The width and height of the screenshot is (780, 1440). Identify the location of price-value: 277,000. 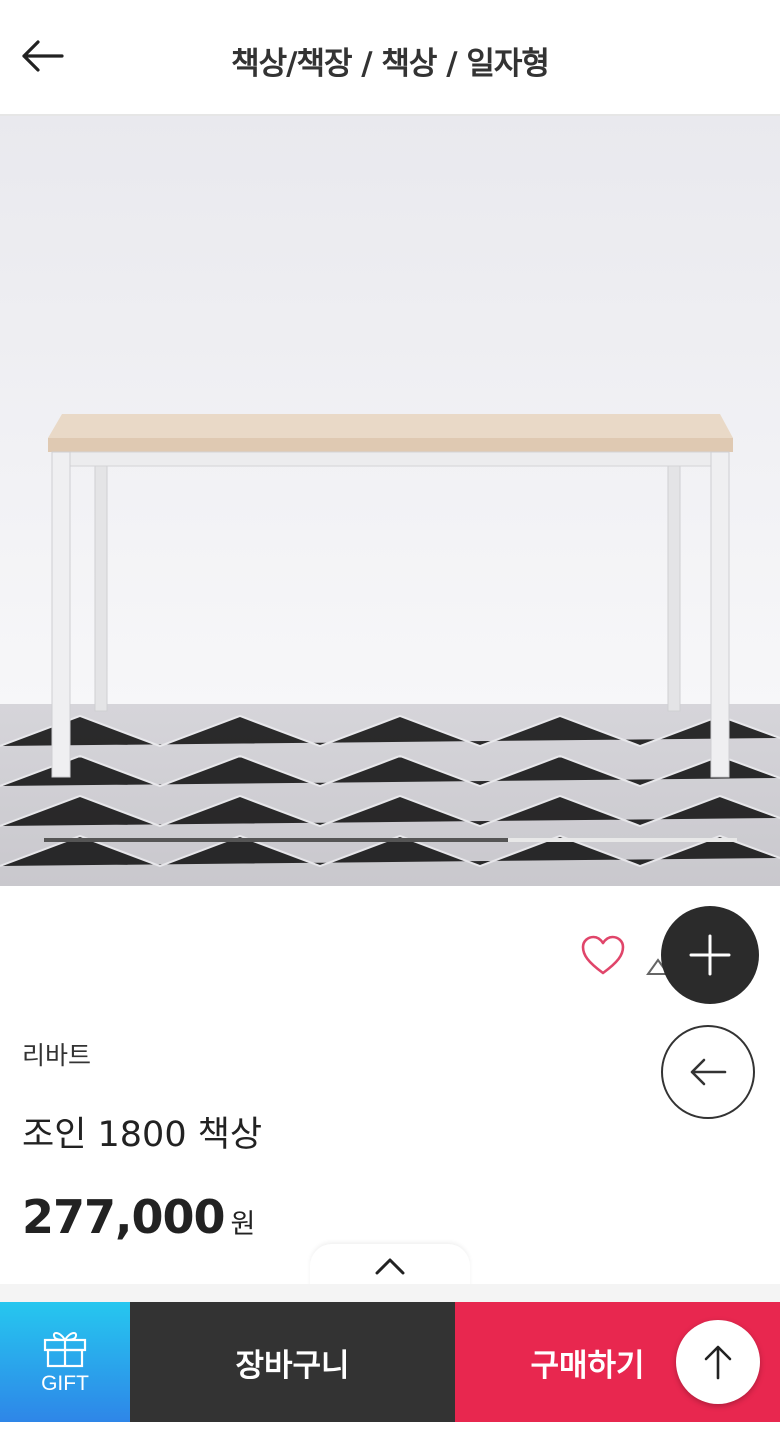
(124, 1217).